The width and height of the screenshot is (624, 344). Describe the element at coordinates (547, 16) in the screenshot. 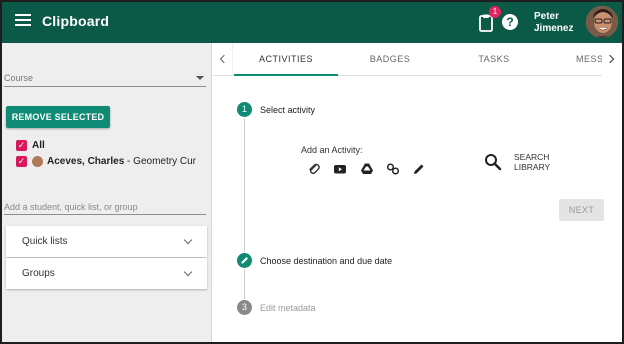

I see `user-first-name: Peter` at that location.